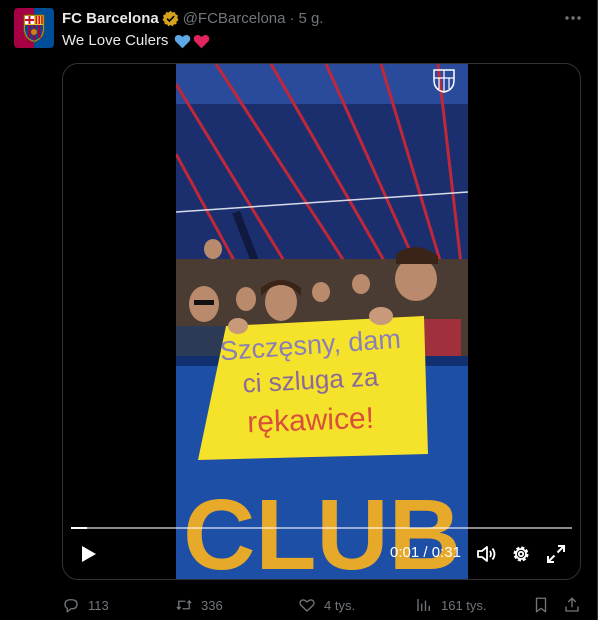 Image resolution: width=598 pixels, height=620 pixels. What do you see at coordinates (311, 420) in the screenshot?
I see `banner-line-3: rękawice!` at bounding box center [311, 420].